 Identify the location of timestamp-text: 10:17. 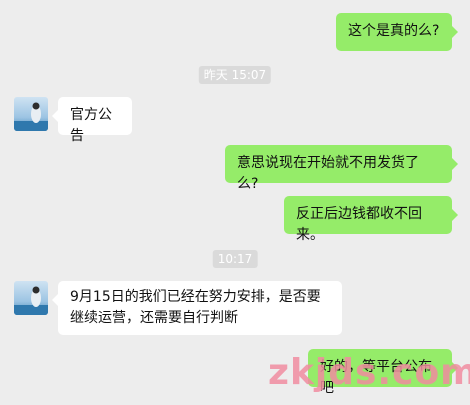
(235, 259).